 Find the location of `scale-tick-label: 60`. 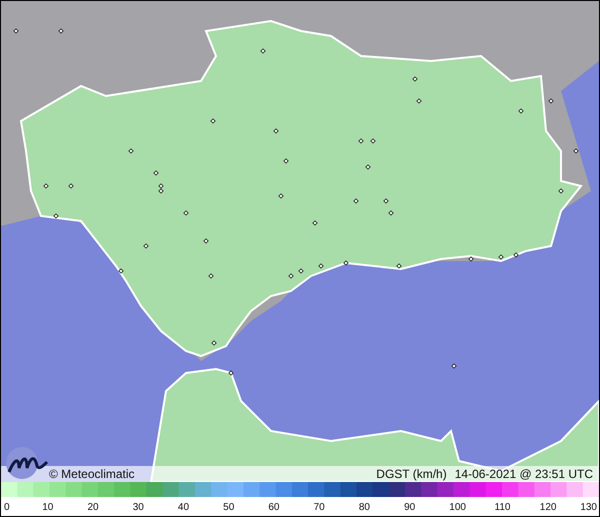

scale-tick-label: 60 is located at coordinates (274, 508).